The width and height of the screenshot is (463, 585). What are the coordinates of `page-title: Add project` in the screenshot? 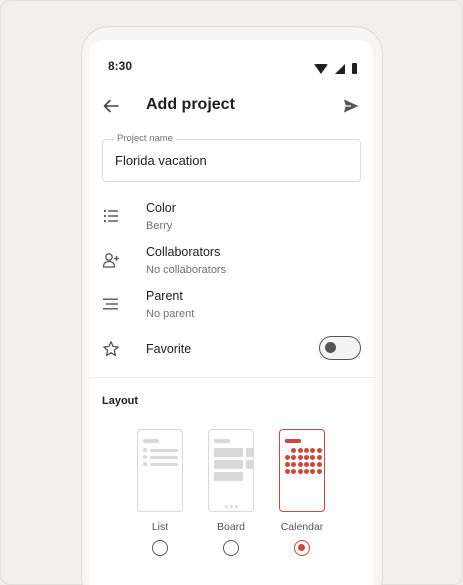 It's located at (190, 104).